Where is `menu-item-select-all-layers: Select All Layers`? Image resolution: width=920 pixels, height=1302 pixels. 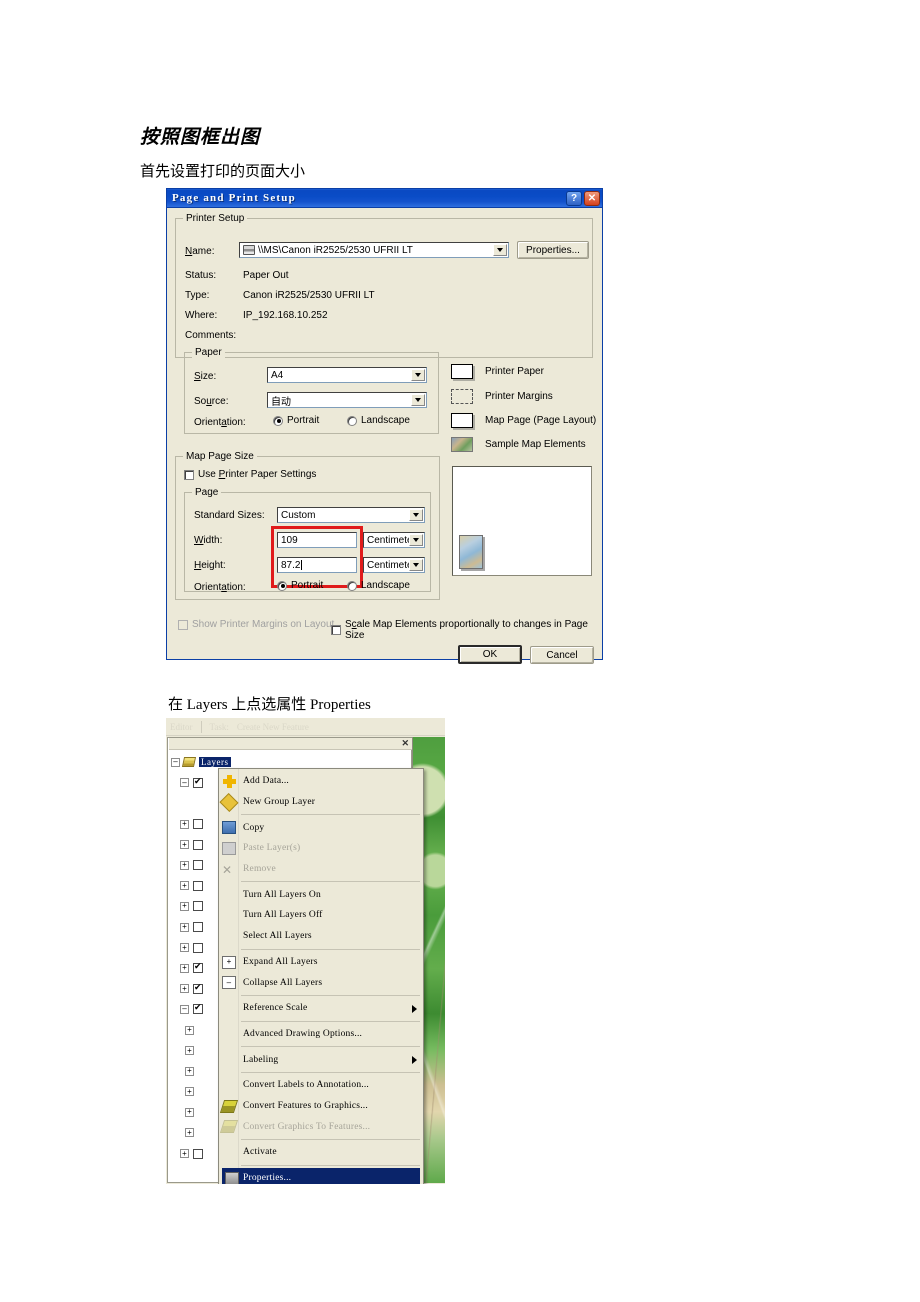
menu-item-select-all-layers: Select All Layers is located at coordinates (321, 936).